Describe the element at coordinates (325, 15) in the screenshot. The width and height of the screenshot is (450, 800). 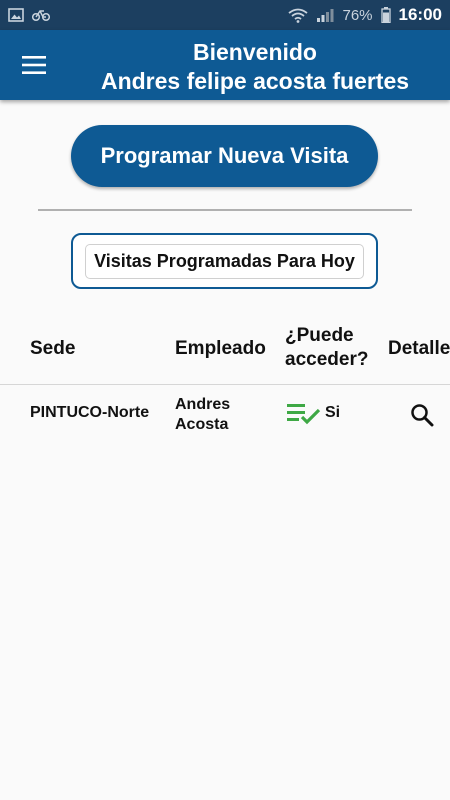
I see `signal-icon` at that location.